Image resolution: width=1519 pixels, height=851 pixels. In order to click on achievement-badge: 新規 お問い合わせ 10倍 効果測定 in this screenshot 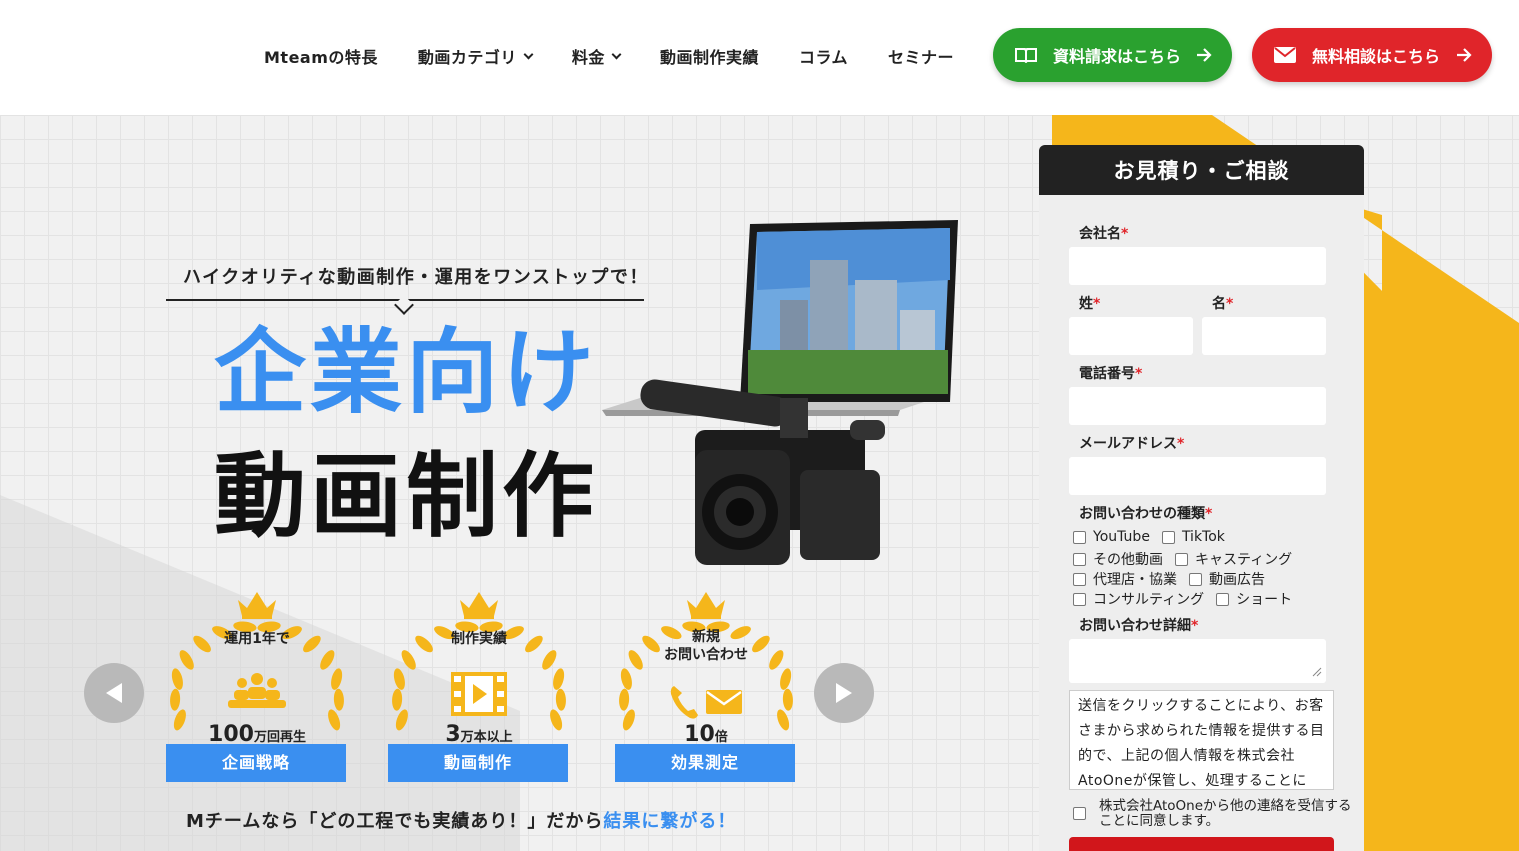, I will do `click(706, 686)`.